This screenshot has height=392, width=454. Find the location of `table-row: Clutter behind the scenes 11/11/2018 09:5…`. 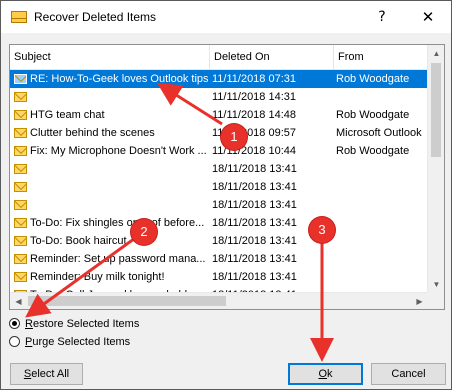

table-row: Clutter behind the scenes 11/11/2018 09:5… is located at coordinates (219, 133).